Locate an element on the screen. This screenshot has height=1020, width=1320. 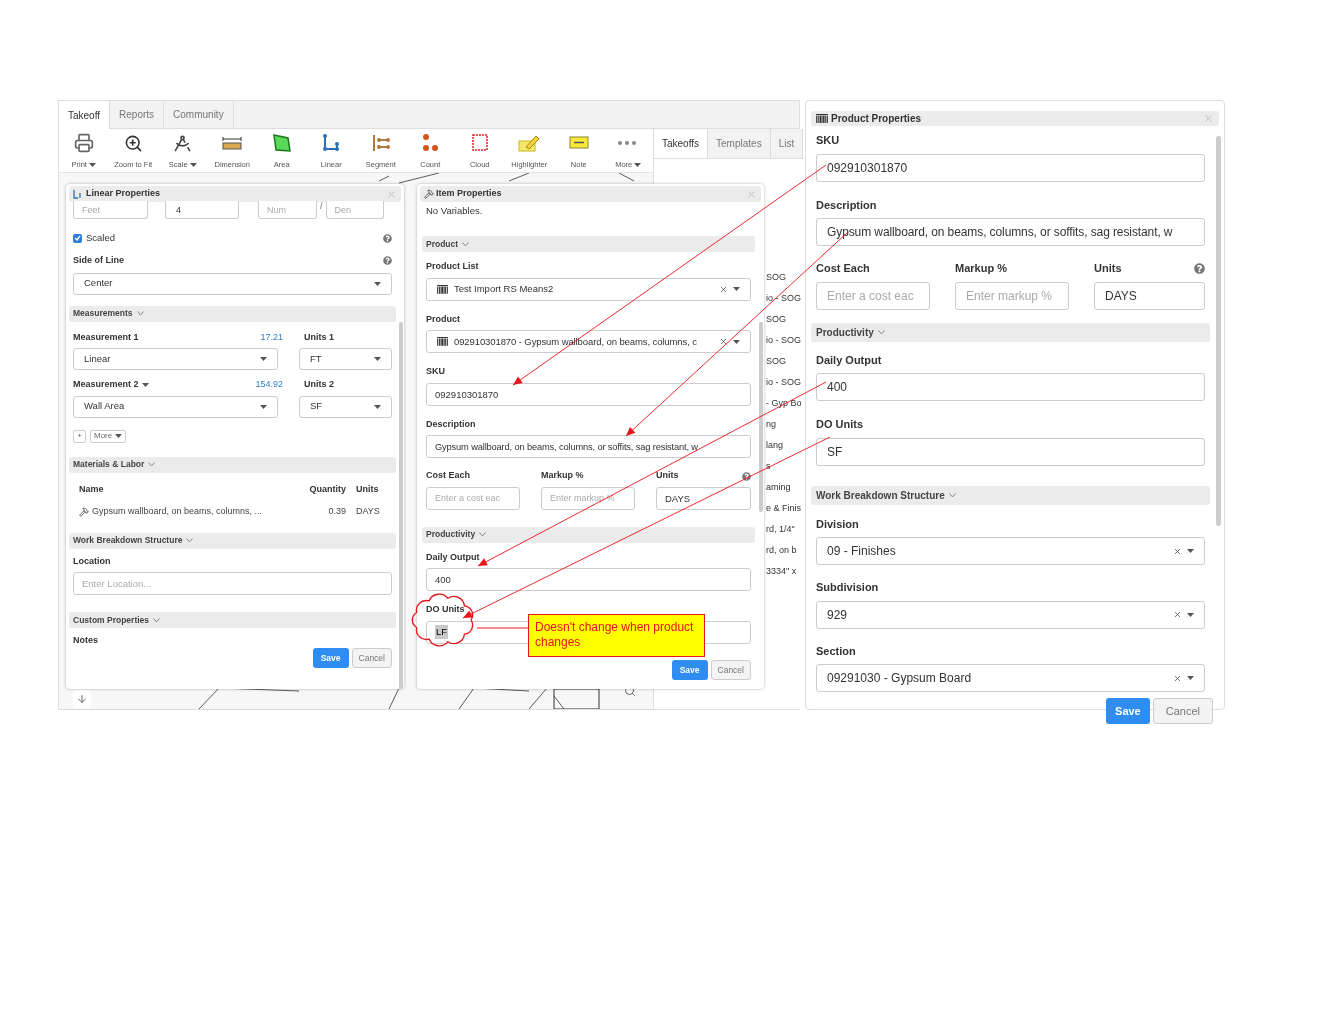
field-label: Measurement 2 is located at coordinates (106, 384).